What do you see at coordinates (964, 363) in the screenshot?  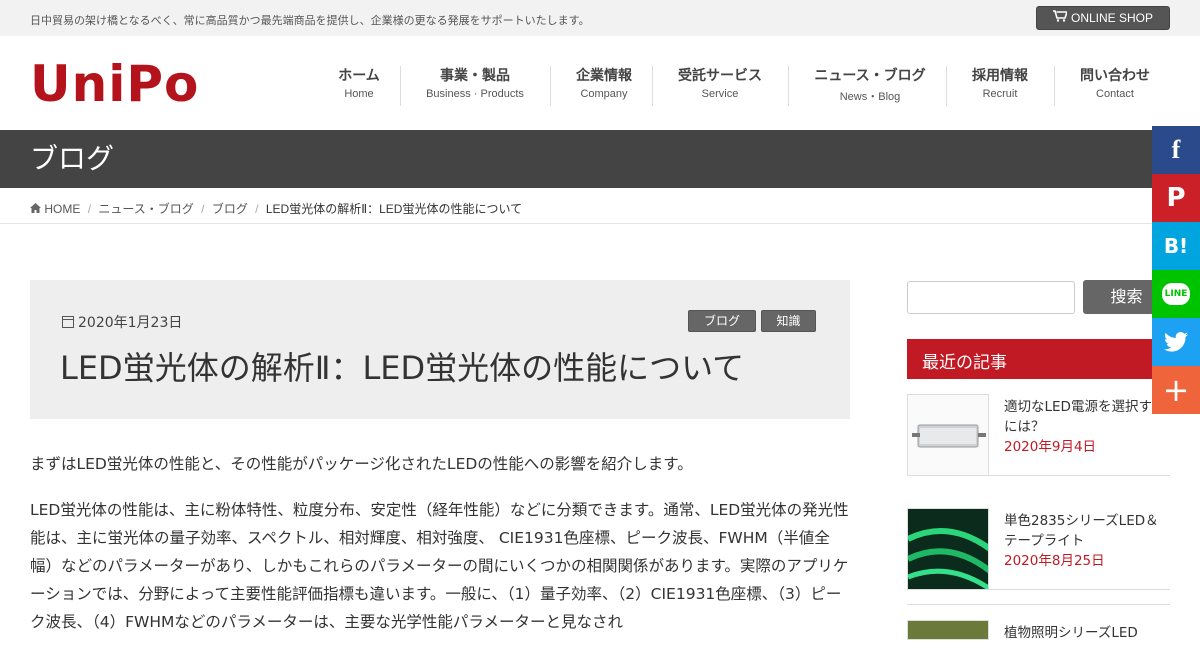 I see `recent-posts-title: 最近の記事` at bounding box center [964, 363].